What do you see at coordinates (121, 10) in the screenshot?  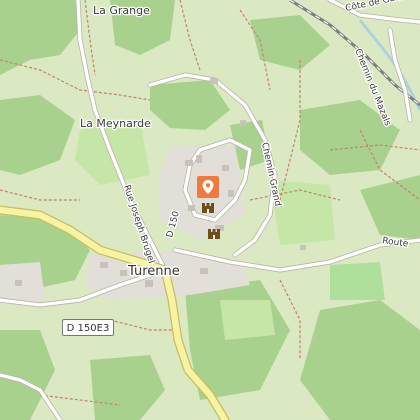 I see `place-label-la-grange: La Grange` at bounding box center [121, 10].